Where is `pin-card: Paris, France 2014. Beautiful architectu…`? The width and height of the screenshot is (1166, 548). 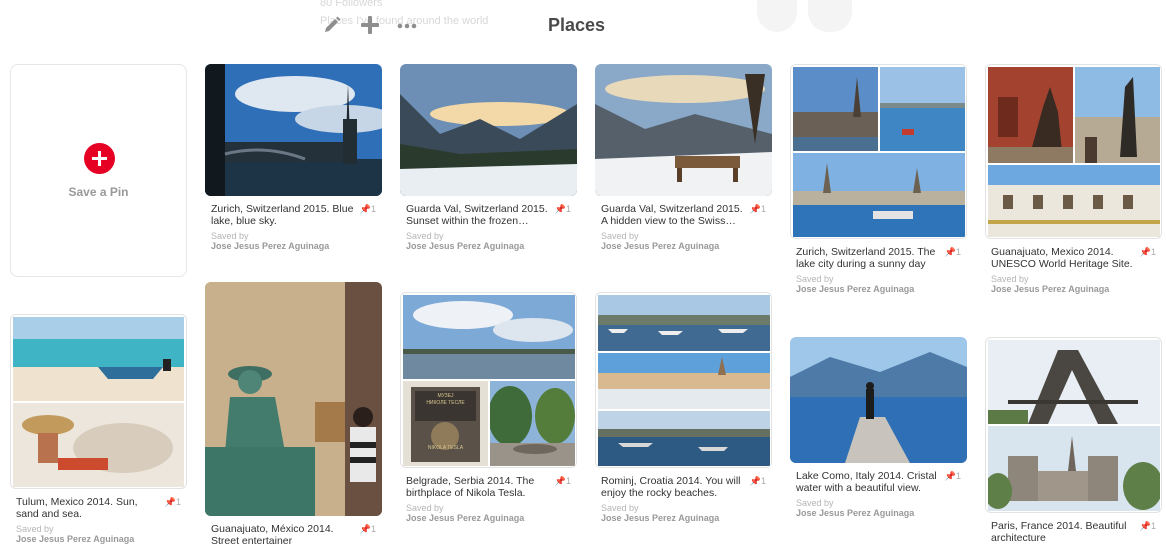 pin-card: Paris, France 2014. Beautiful architectu… is located at coordinates (1073, 440).